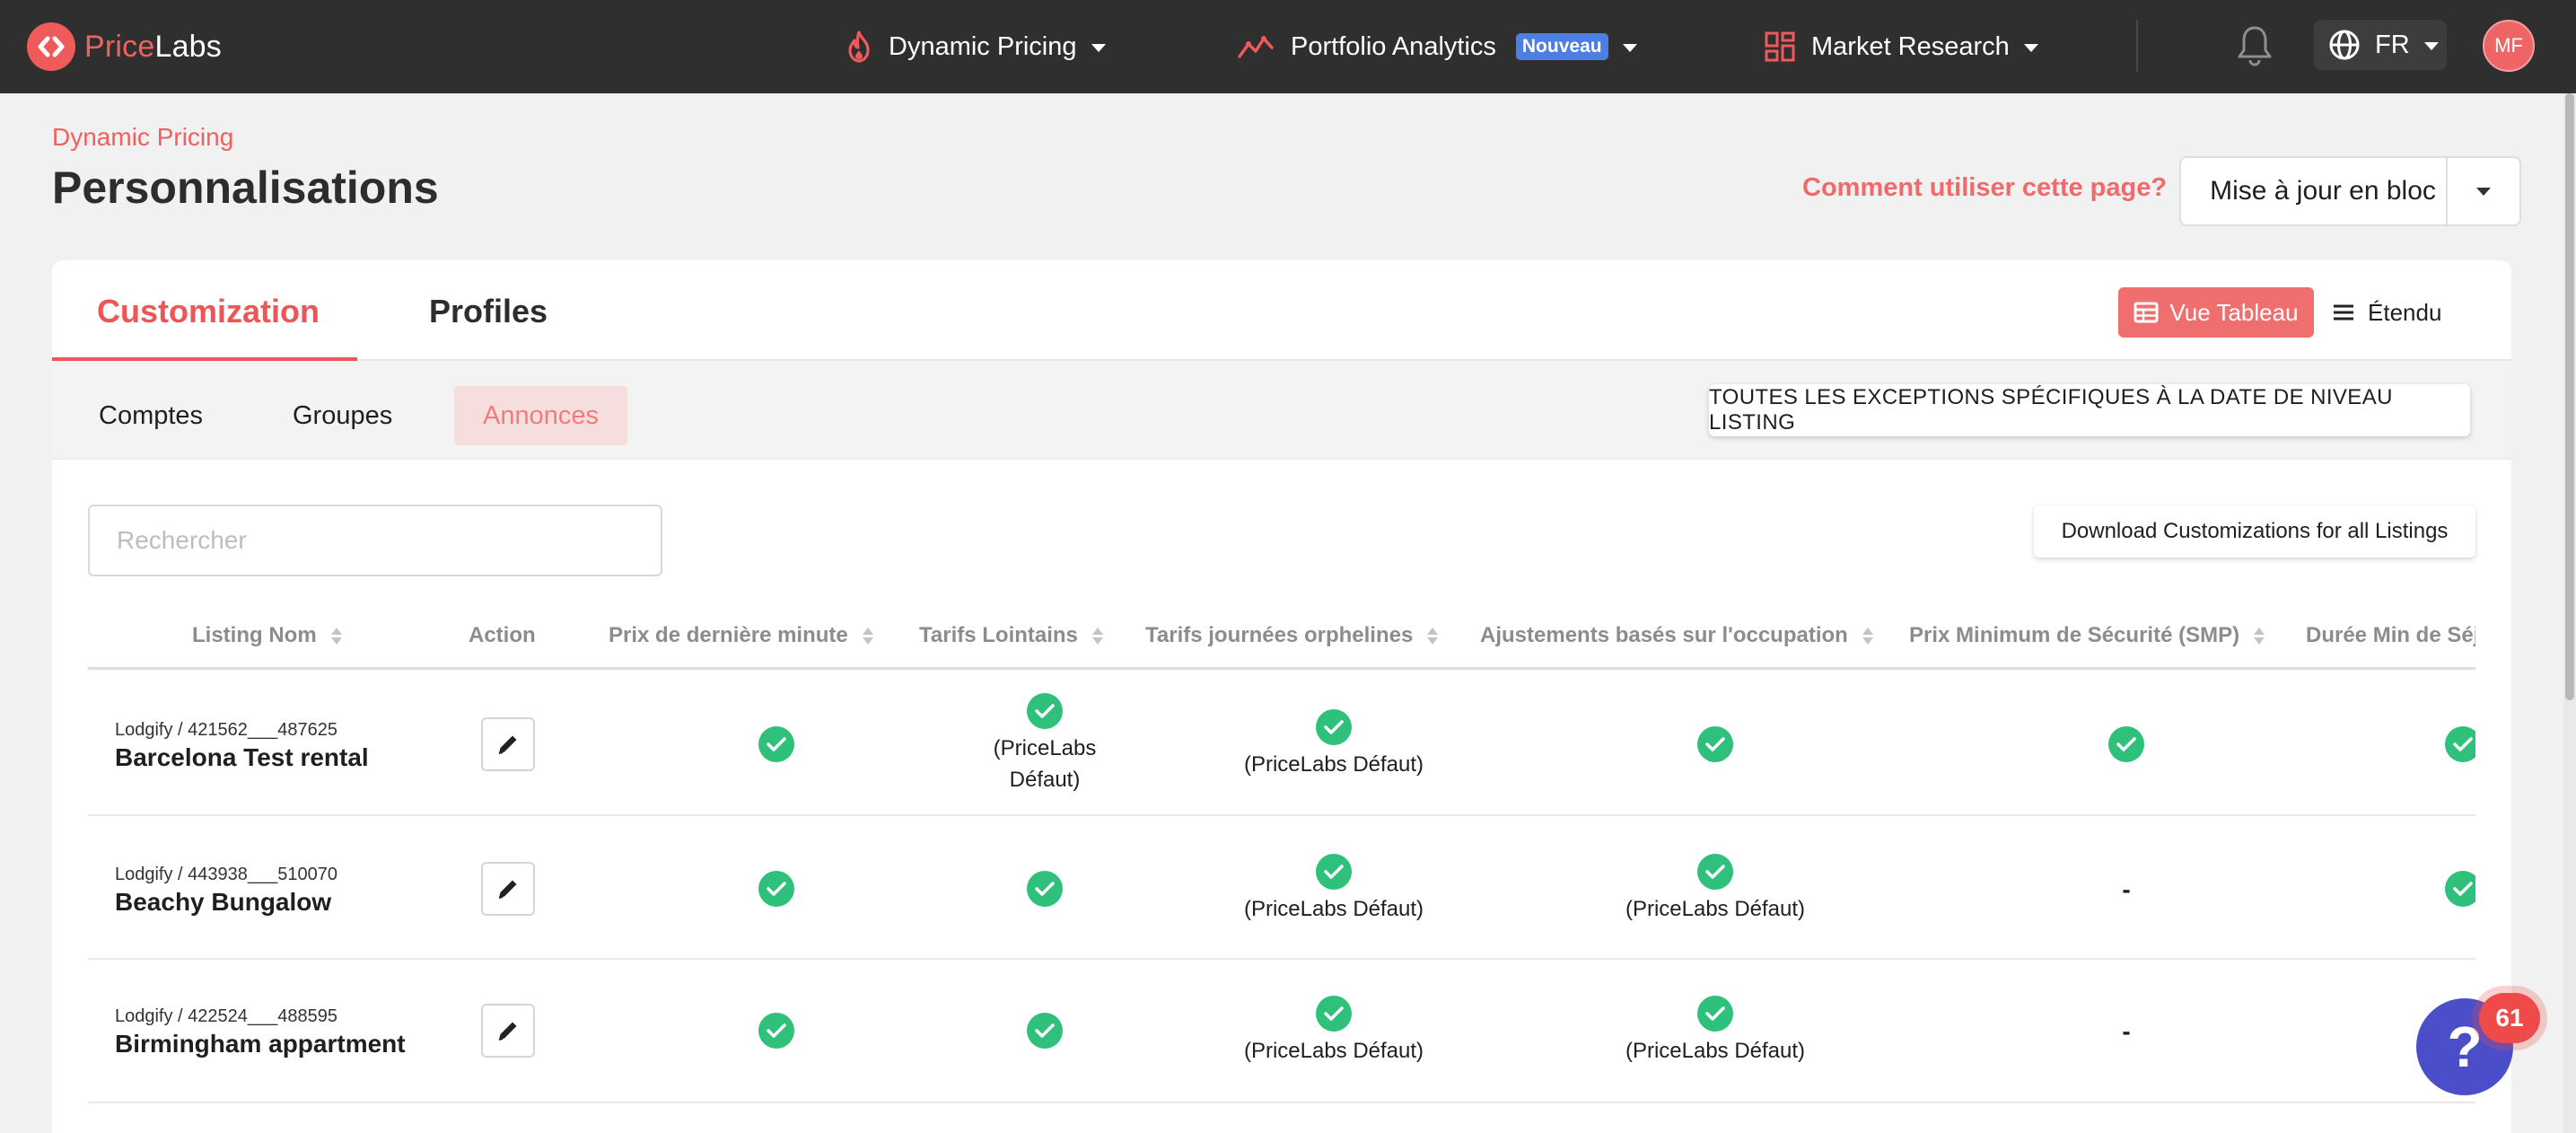  I want to click on nav-portfolio-analytics-label: Portfolio Analytics, so click(1393, 46).